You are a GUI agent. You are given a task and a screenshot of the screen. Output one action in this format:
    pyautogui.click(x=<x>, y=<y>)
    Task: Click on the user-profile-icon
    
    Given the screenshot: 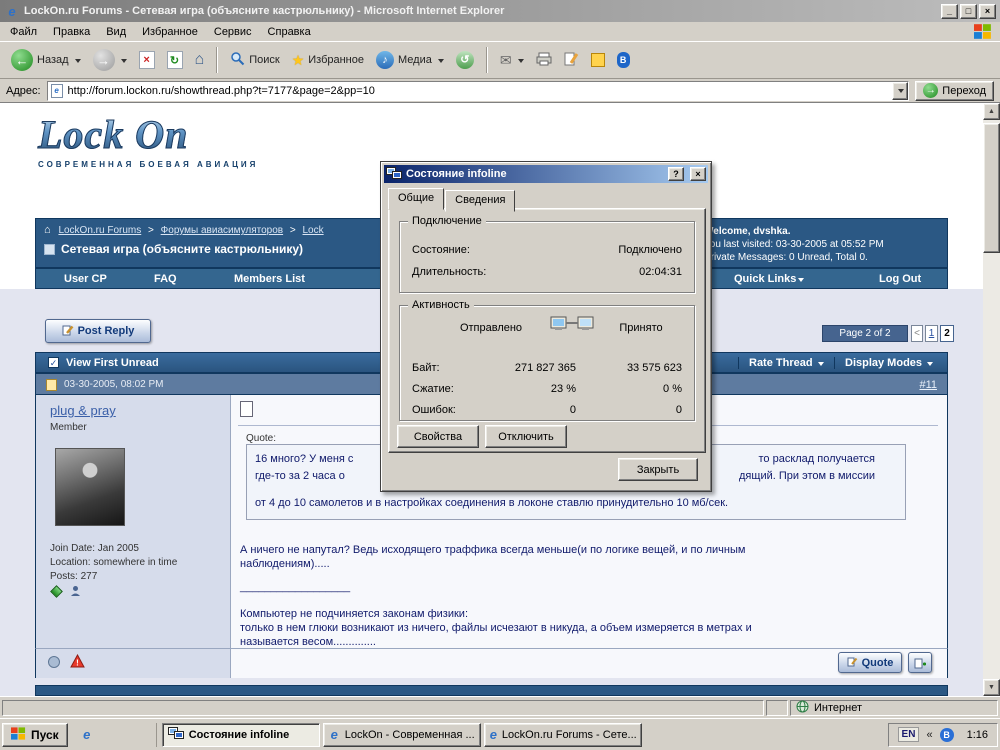 What is the action you would take?
    pyautogui.click(x=75, y=592)
    